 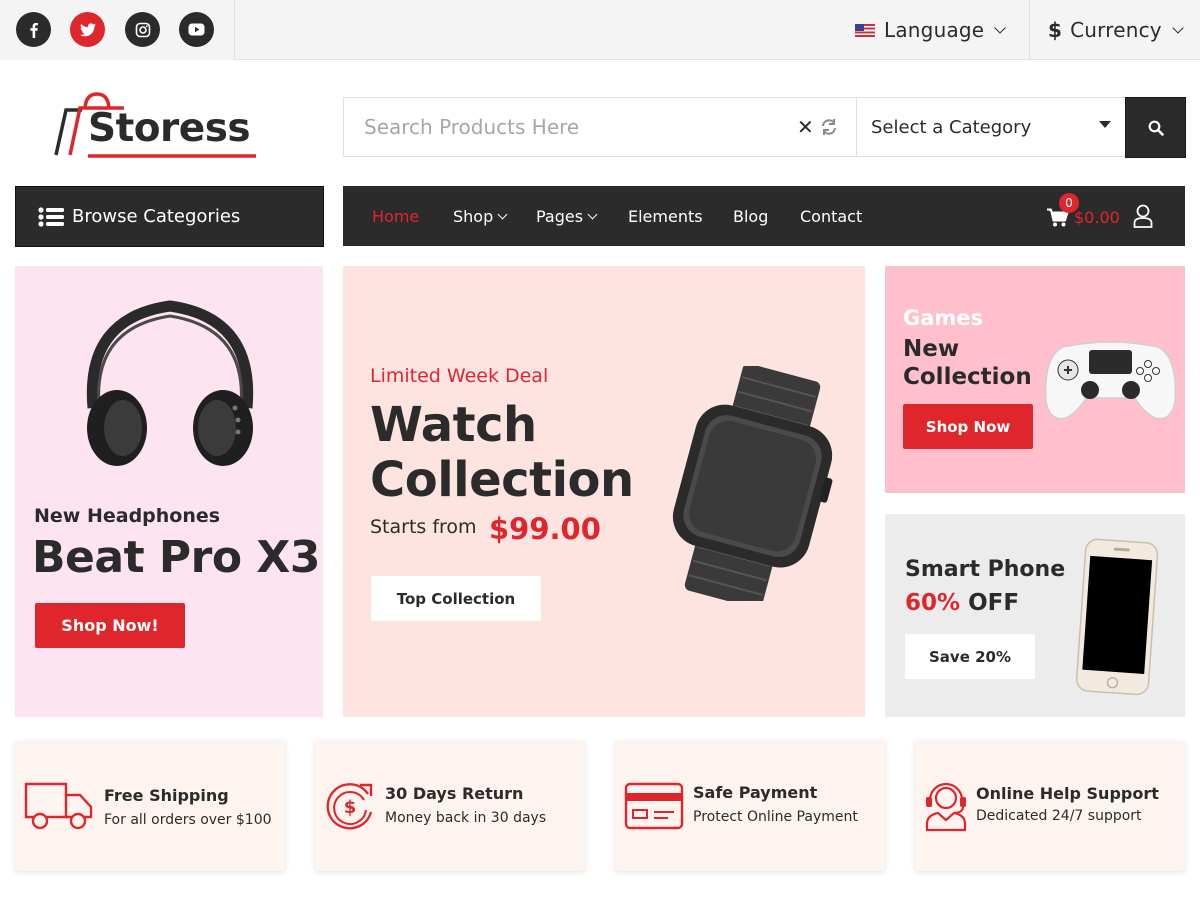 What do you see at coordinates (1110, 380) in the screenshot?
I see `game-controller-image` at bounding box center [1110, 380].